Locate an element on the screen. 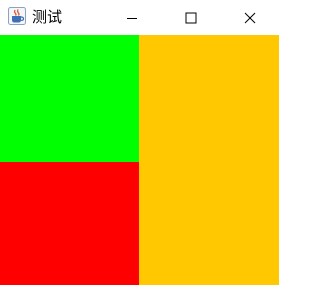  minimize-icon is located at coordinates (132, 18).